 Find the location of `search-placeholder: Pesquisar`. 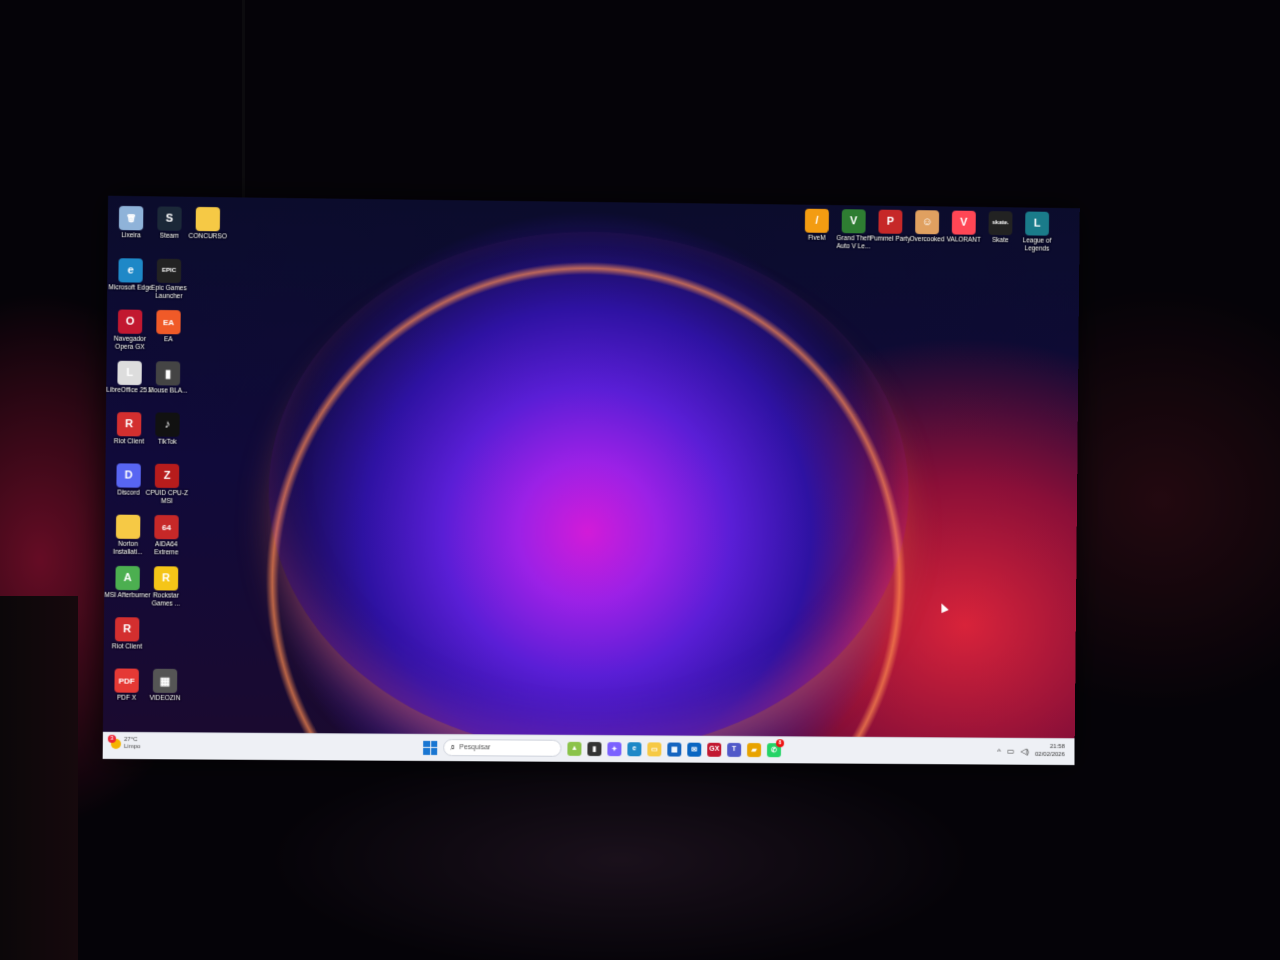

search-placeholder: Pesquisar is located at coordinates (475, 748).